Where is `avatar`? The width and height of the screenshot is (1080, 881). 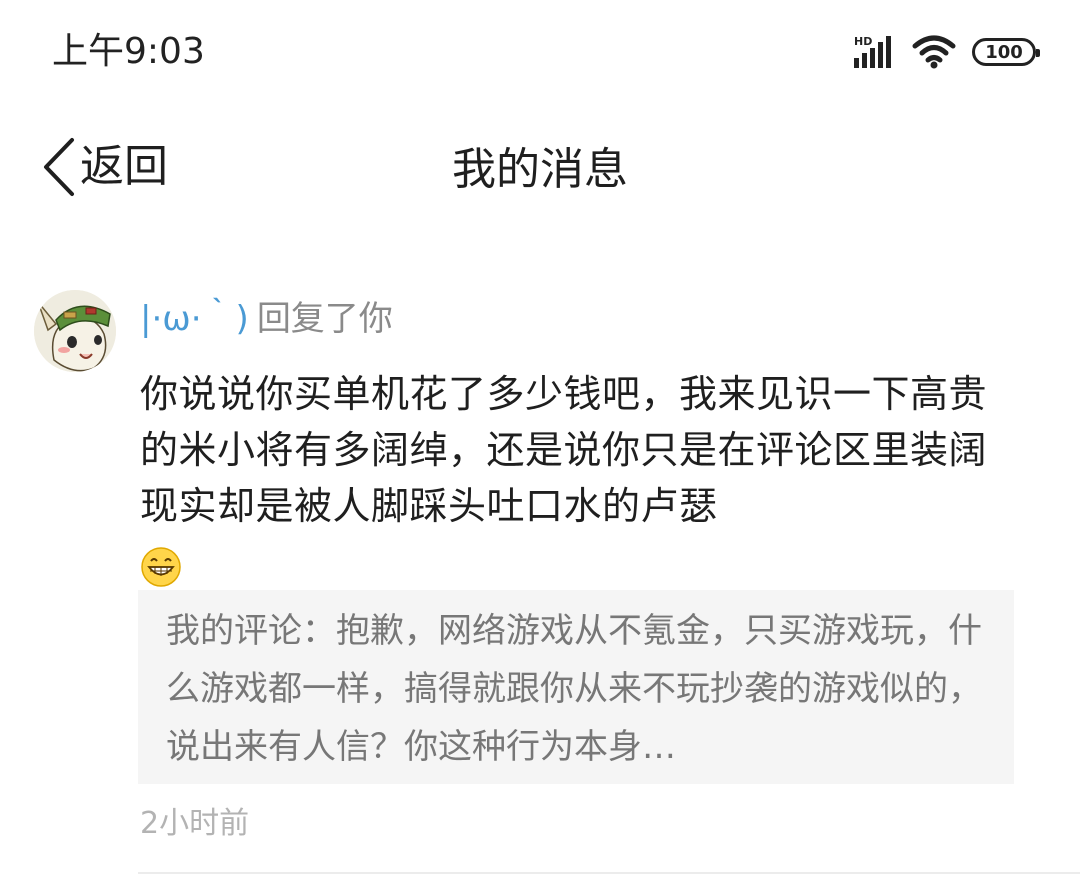
avatar is located at coordinates (75, 331).